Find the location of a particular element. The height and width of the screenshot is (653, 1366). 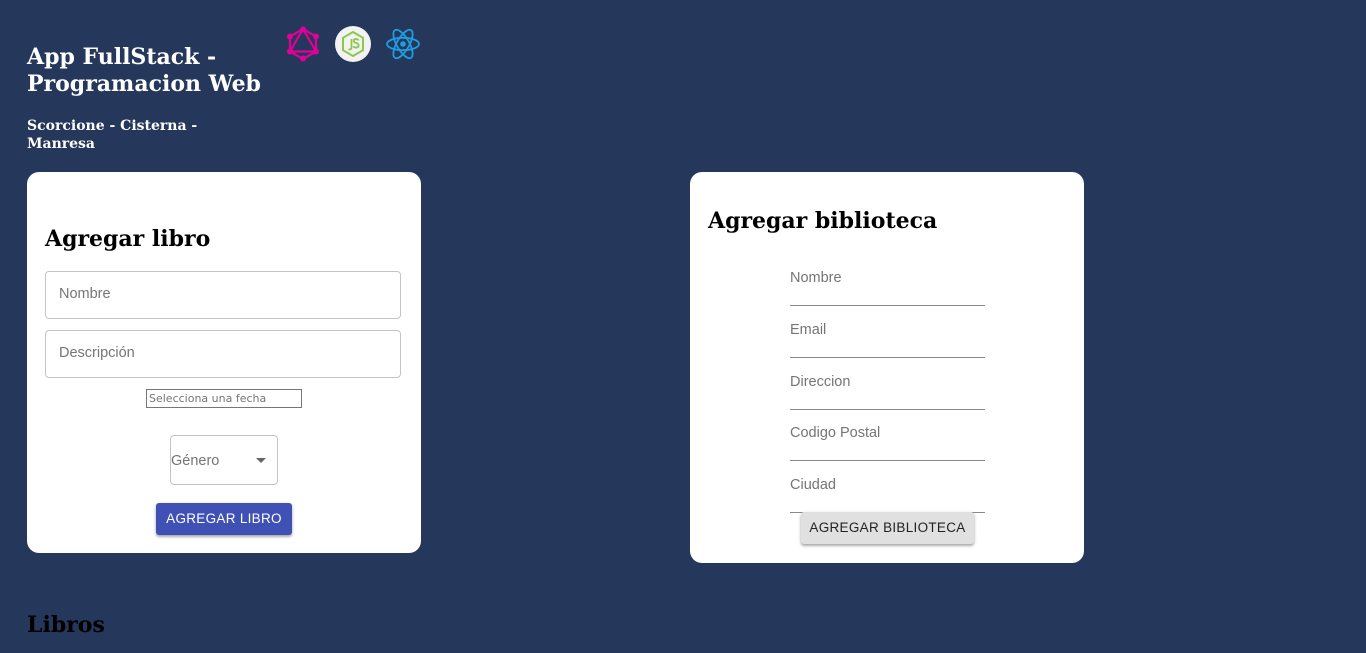

books-section-title: Libros is located at coordinates (66, 625).